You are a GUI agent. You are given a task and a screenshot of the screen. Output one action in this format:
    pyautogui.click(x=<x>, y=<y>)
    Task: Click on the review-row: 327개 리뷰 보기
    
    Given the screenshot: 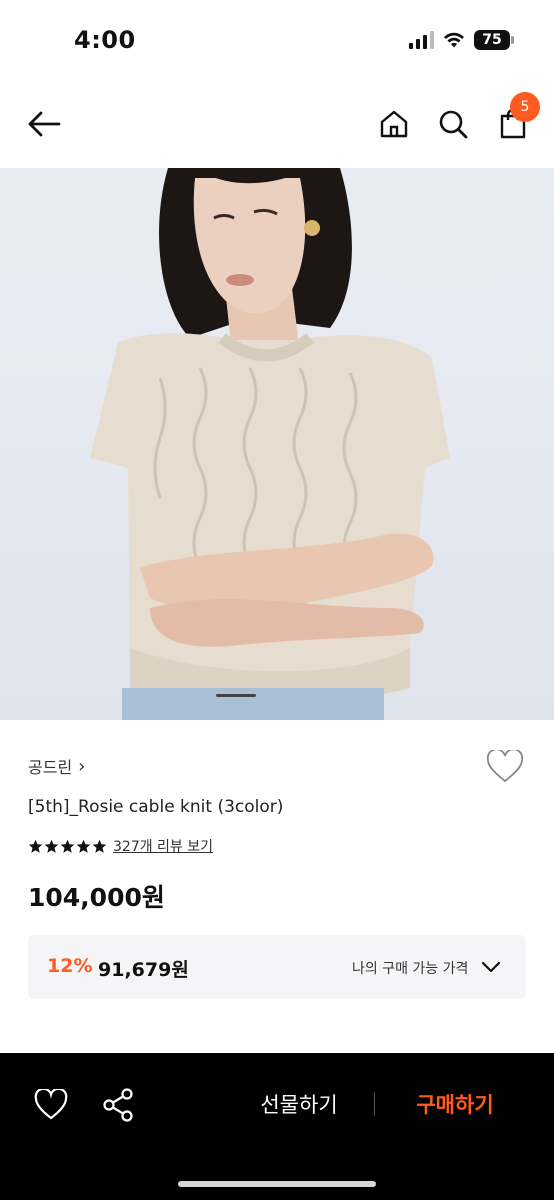 What is the action you would take?
    pyautogui.click(x=120, y=846)
    